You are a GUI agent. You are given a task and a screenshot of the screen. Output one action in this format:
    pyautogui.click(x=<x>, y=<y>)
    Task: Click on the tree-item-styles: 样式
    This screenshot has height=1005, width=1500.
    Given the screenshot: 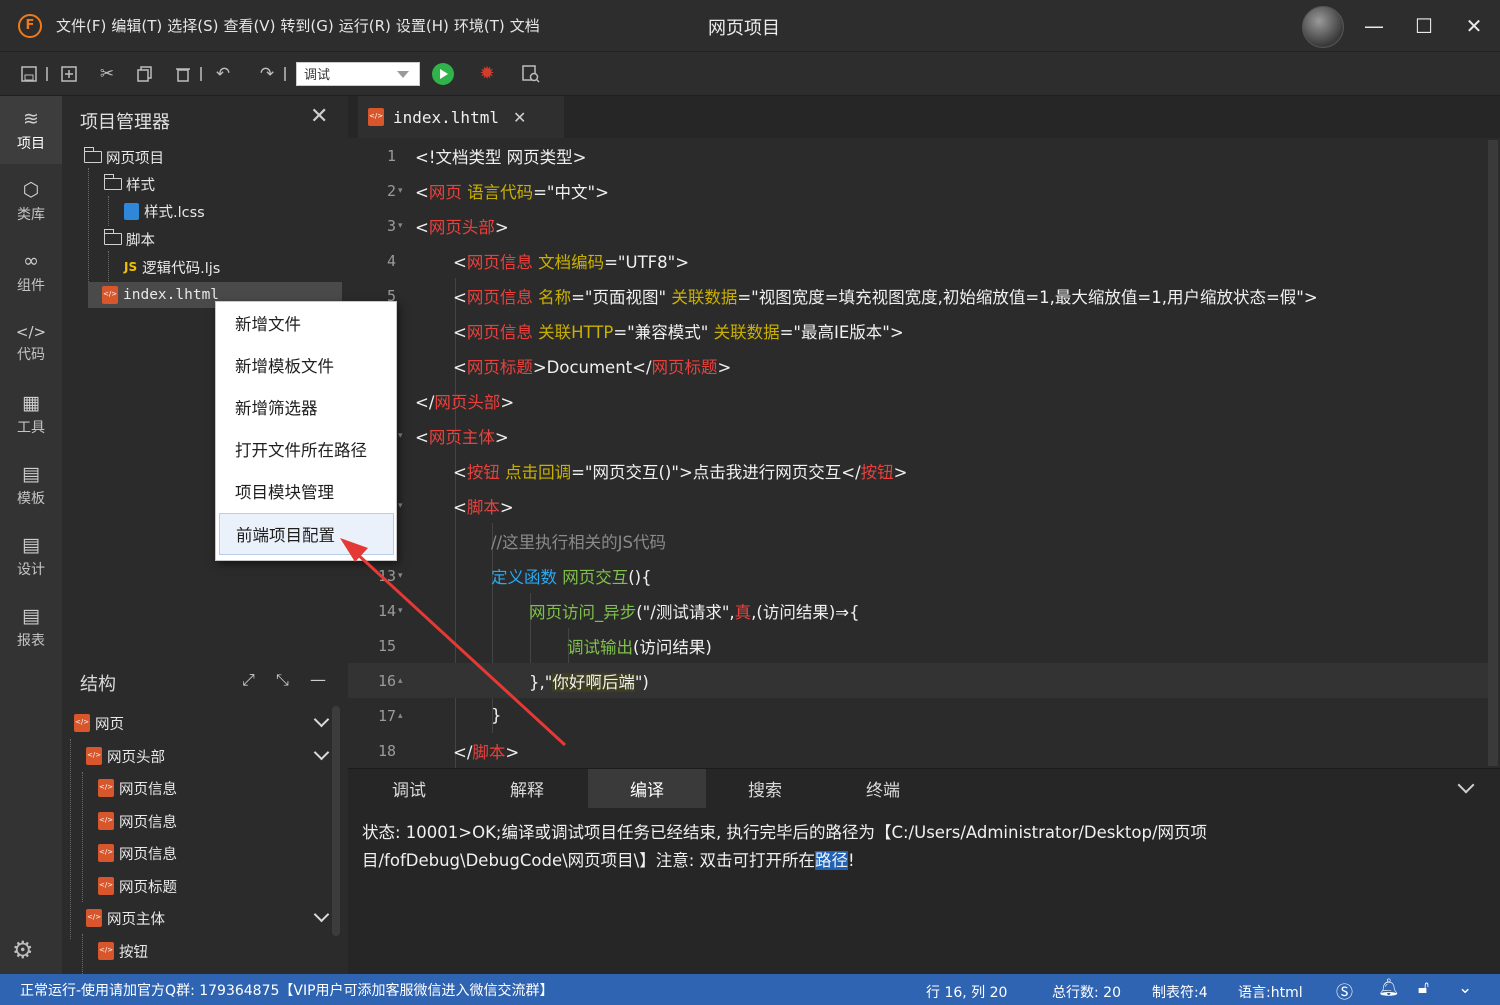 What is the action you would take?
    pyautogui.click(x=129, y=184)
    